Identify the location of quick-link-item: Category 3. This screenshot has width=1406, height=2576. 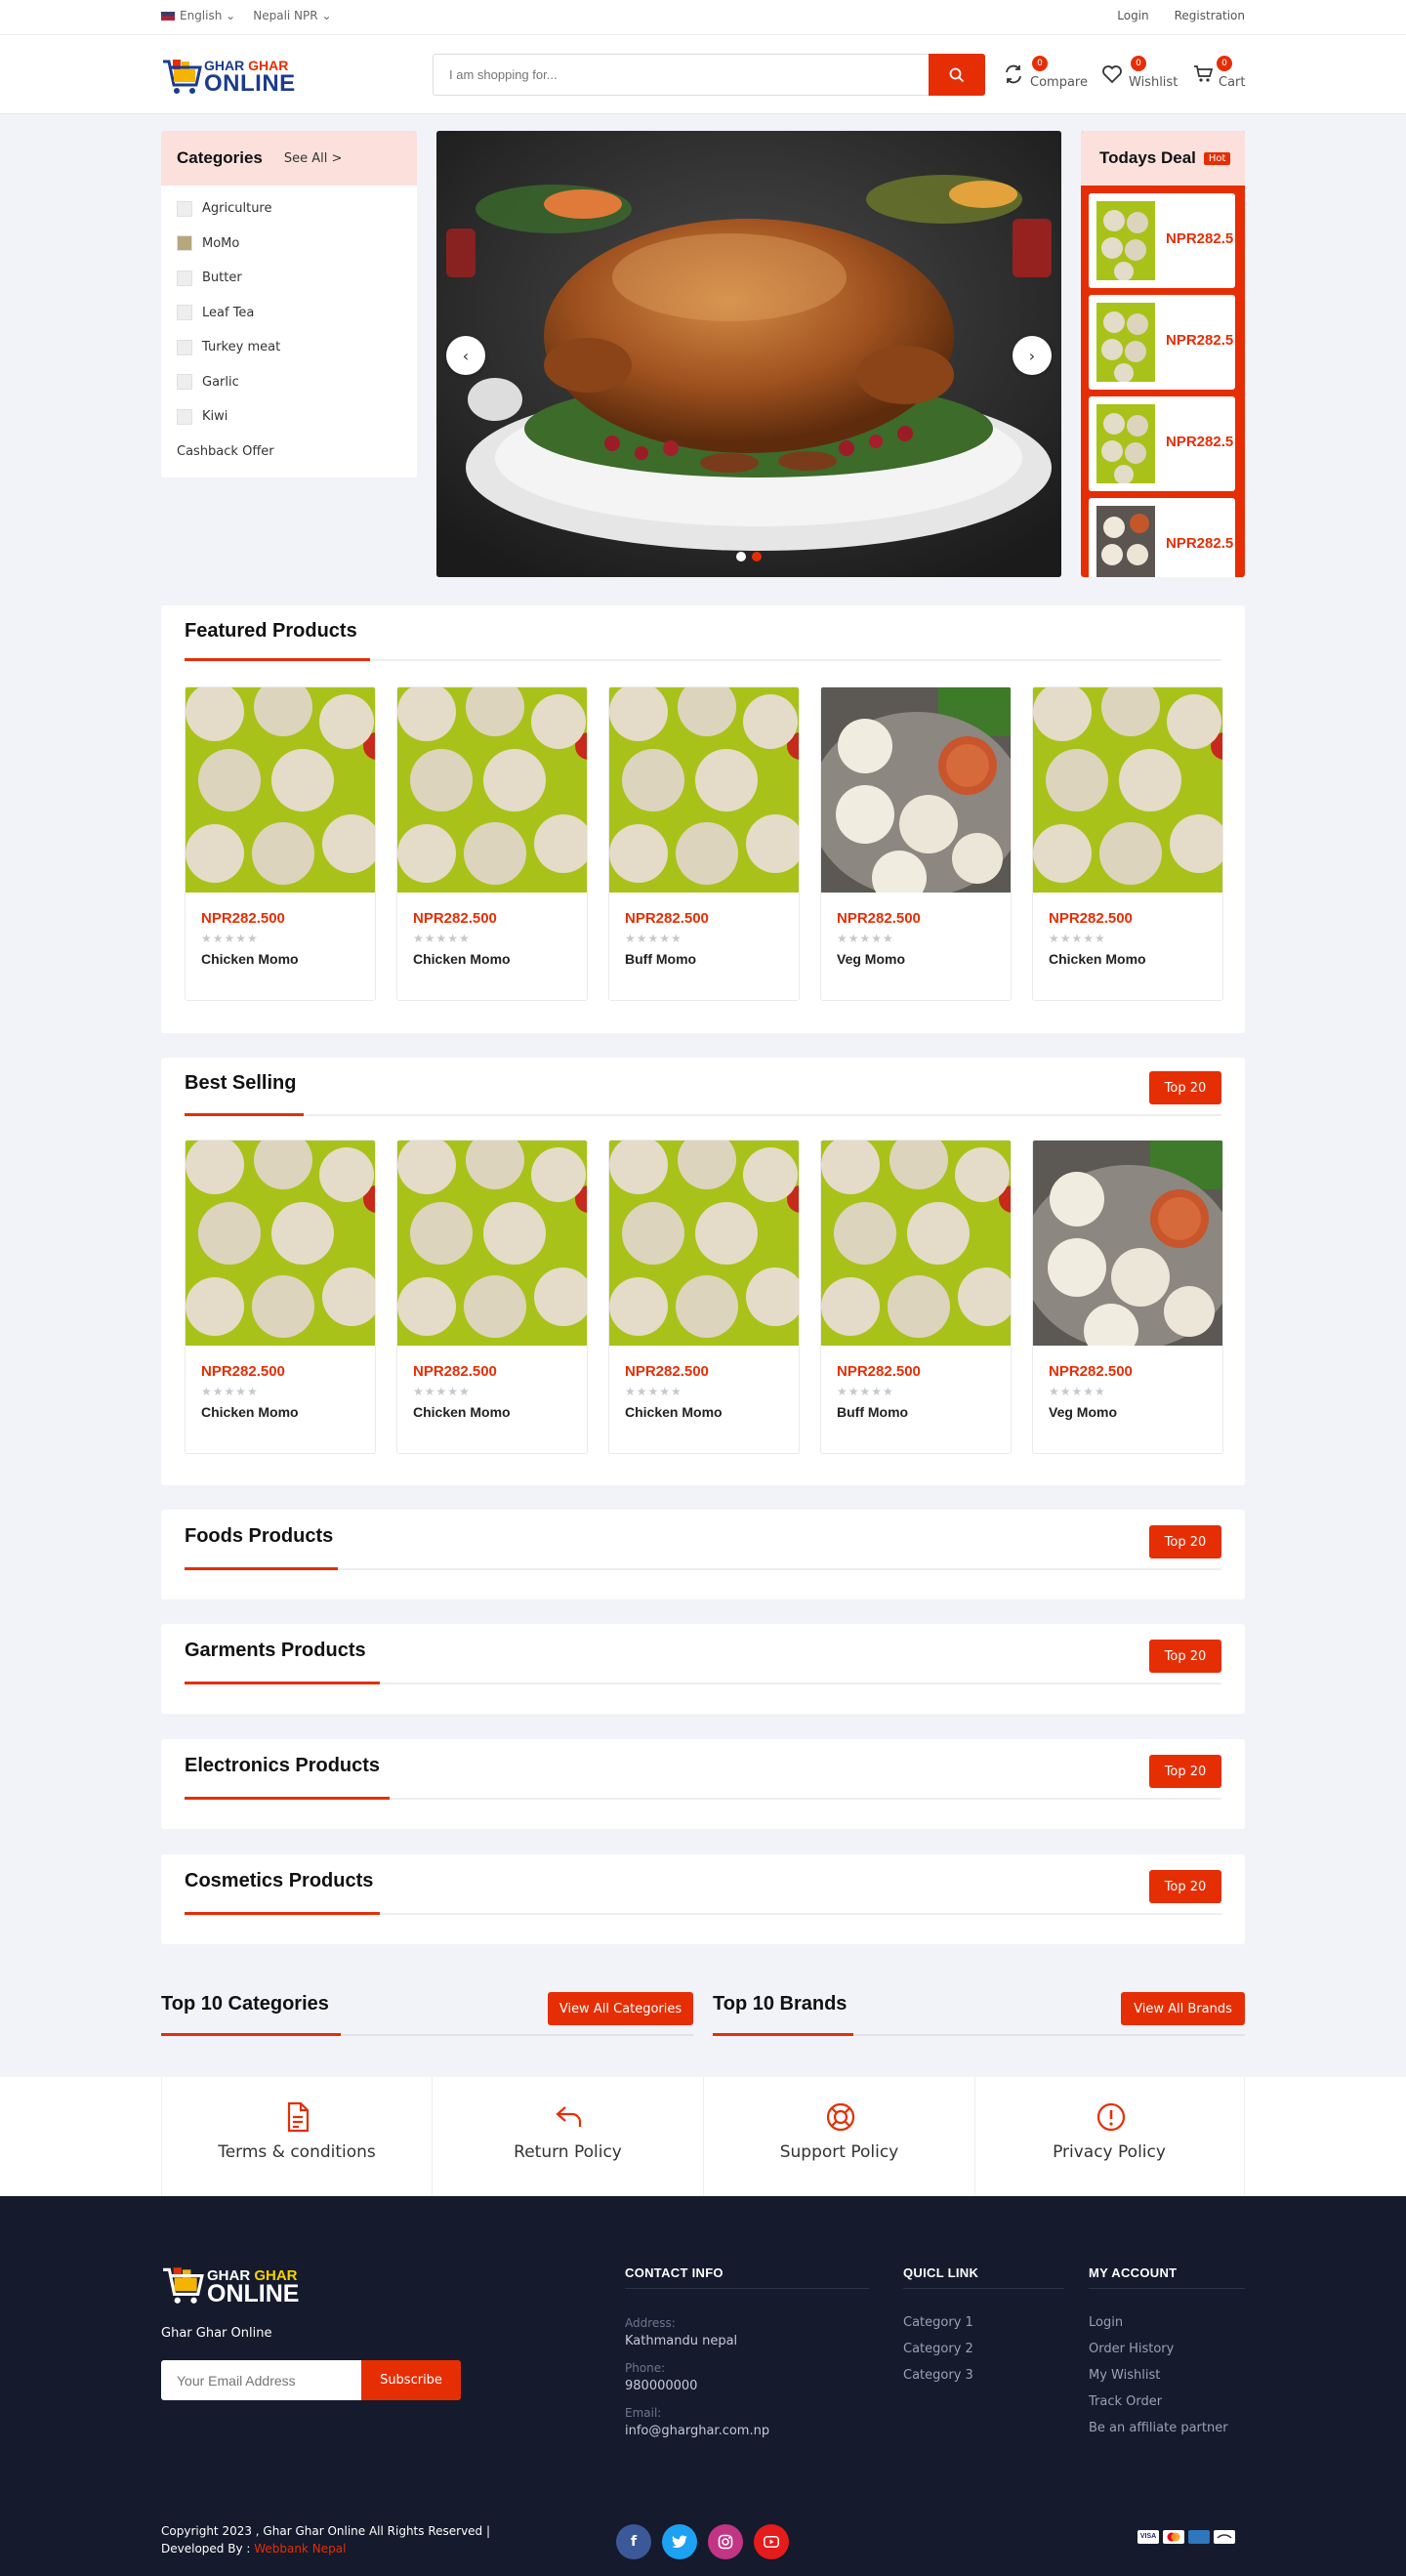
(938, 2375).